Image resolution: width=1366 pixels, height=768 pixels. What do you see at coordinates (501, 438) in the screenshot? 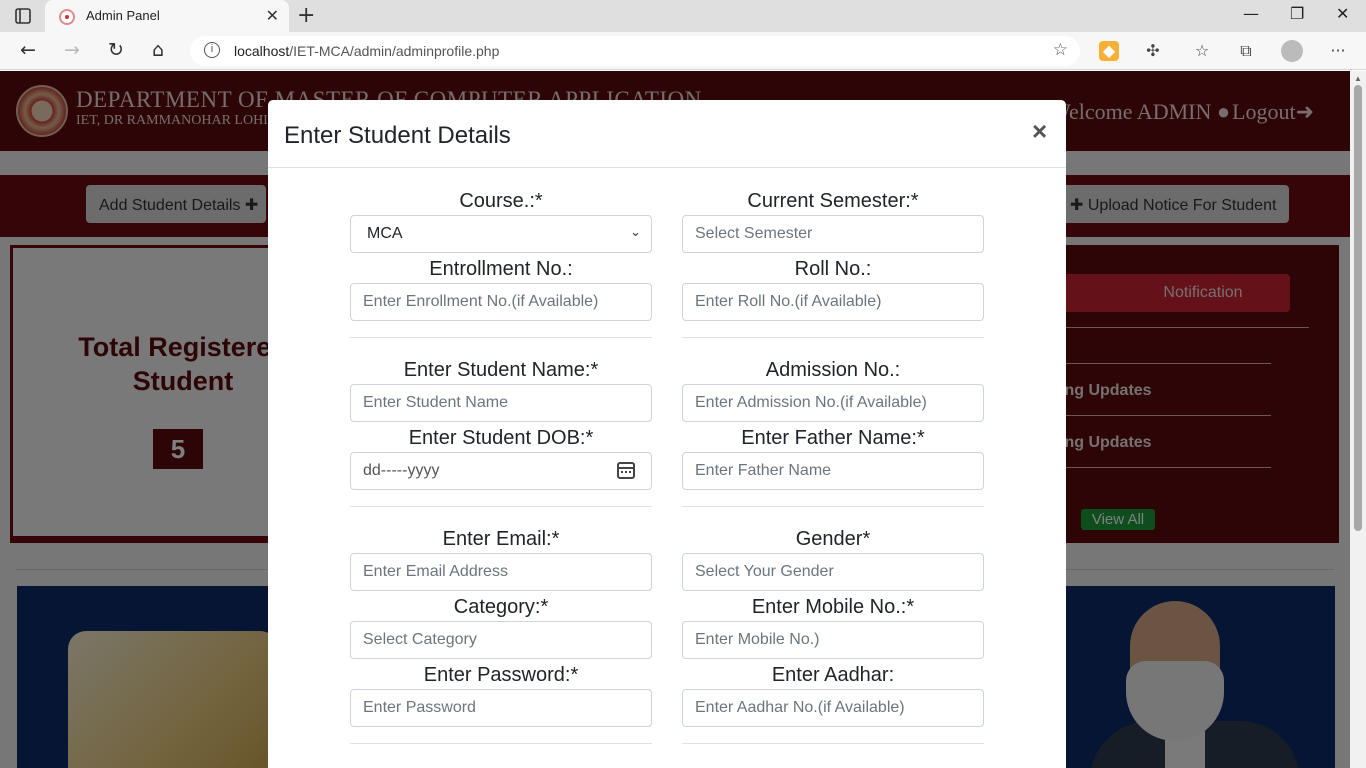
I see `dob-label: Enter Student DOB:*` at bounding box center [501, 438].